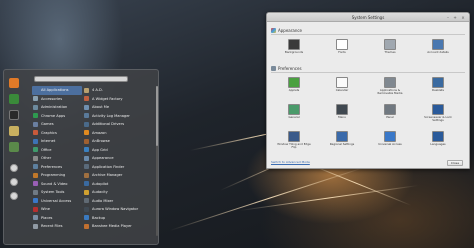  What do you see at coordinates (342, 117) in the screenshot?
I see `settings-item-label: Menu` at bounding box center [342, 117].